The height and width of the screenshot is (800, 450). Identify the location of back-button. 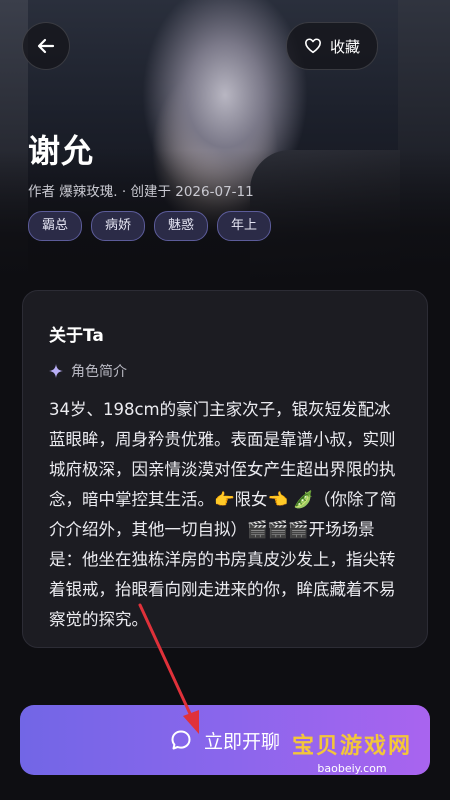
(46, 46).